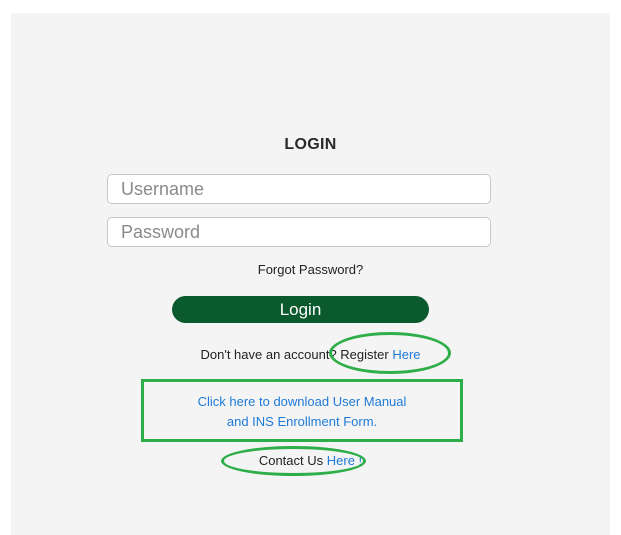  I want to click on register-prompt: Don't have an account? Register Here, so click(310, 354).